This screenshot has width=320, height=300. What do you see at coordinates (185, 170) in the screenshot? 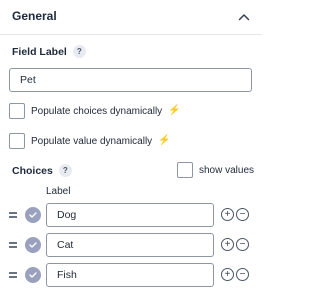
I see `show-values-checkbox` at bounding box center [185, 170].